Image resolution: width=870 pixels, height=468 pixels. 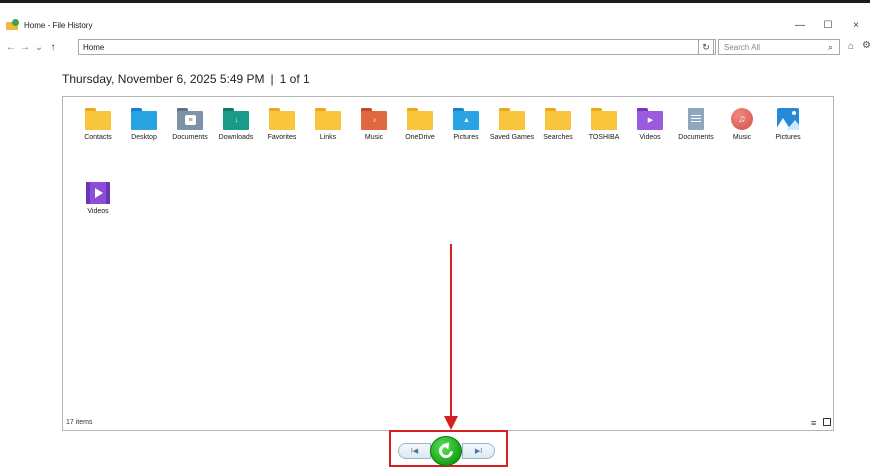 I want to click on list-item: Contacts, so click(x=98, y=142).